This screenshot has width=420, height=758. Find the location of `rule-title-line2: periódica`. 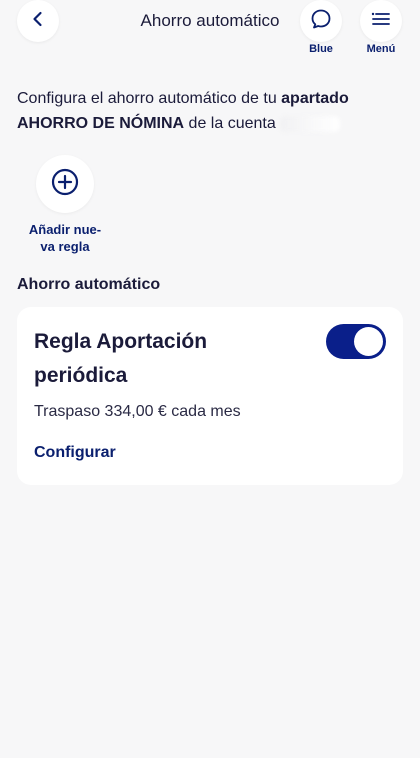

rule-title-line2: periódica is located at coordinates (81, 375).